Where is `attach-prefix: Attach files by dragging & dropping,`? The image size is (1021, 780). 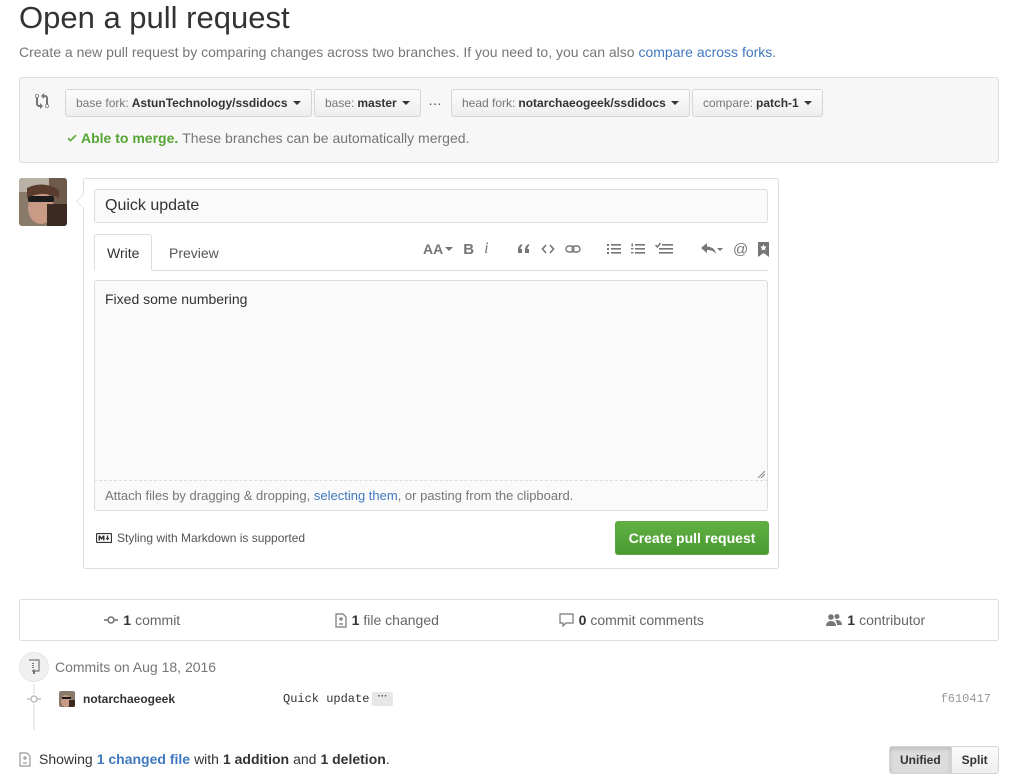 attach-prefix: Attach files by dragging & dropping, is located at coordinates (208, 495).